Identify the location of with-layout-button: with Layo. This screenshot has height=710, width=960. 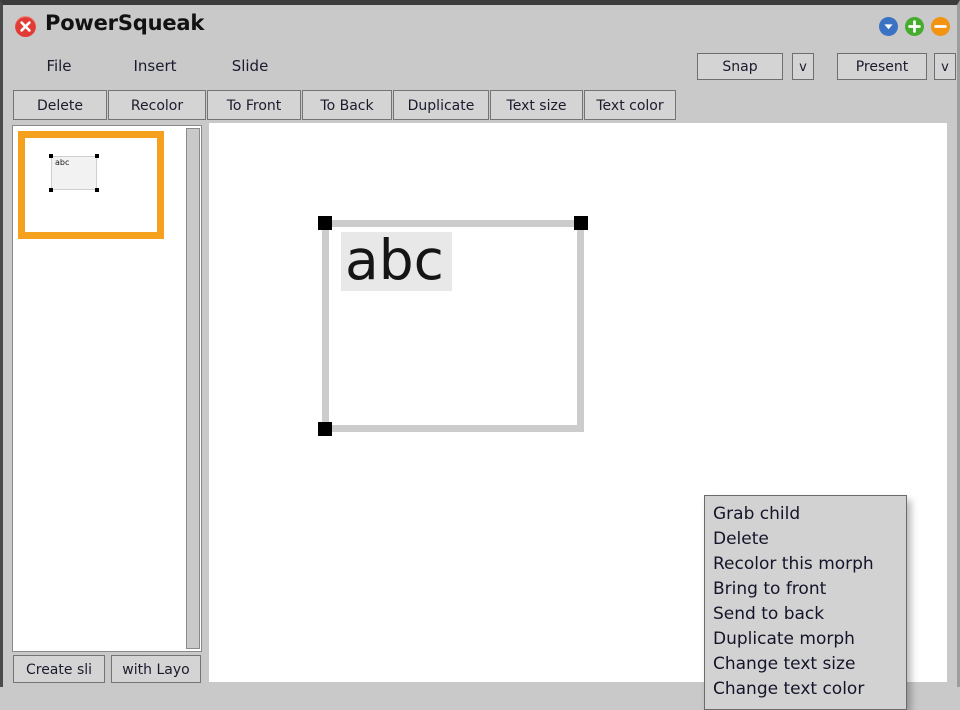
(156, 669).